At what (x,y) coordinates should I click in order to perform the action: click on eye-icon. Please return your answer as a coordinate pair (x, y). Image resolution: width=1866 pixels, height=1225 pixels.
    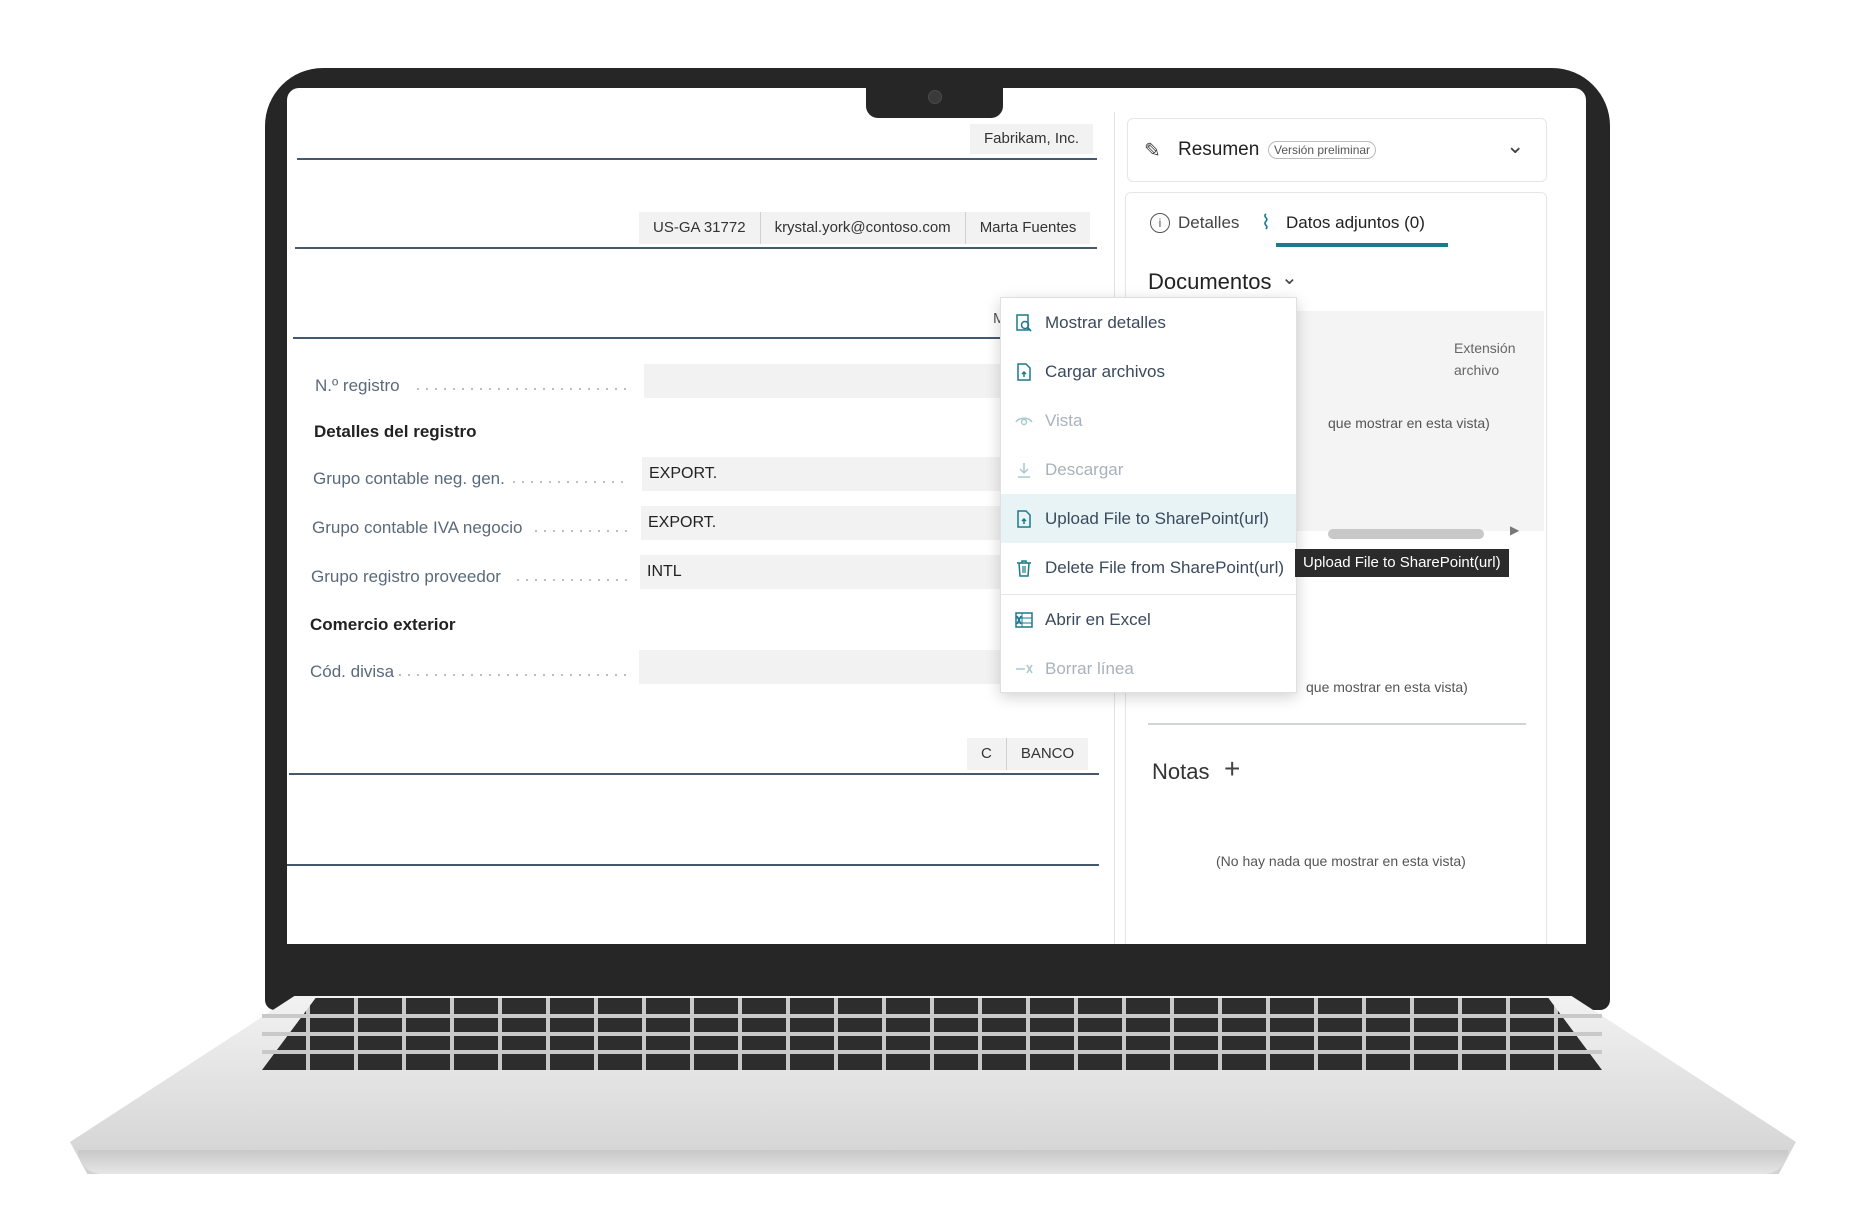
    Looking at the image, I should click on (1024, 421).